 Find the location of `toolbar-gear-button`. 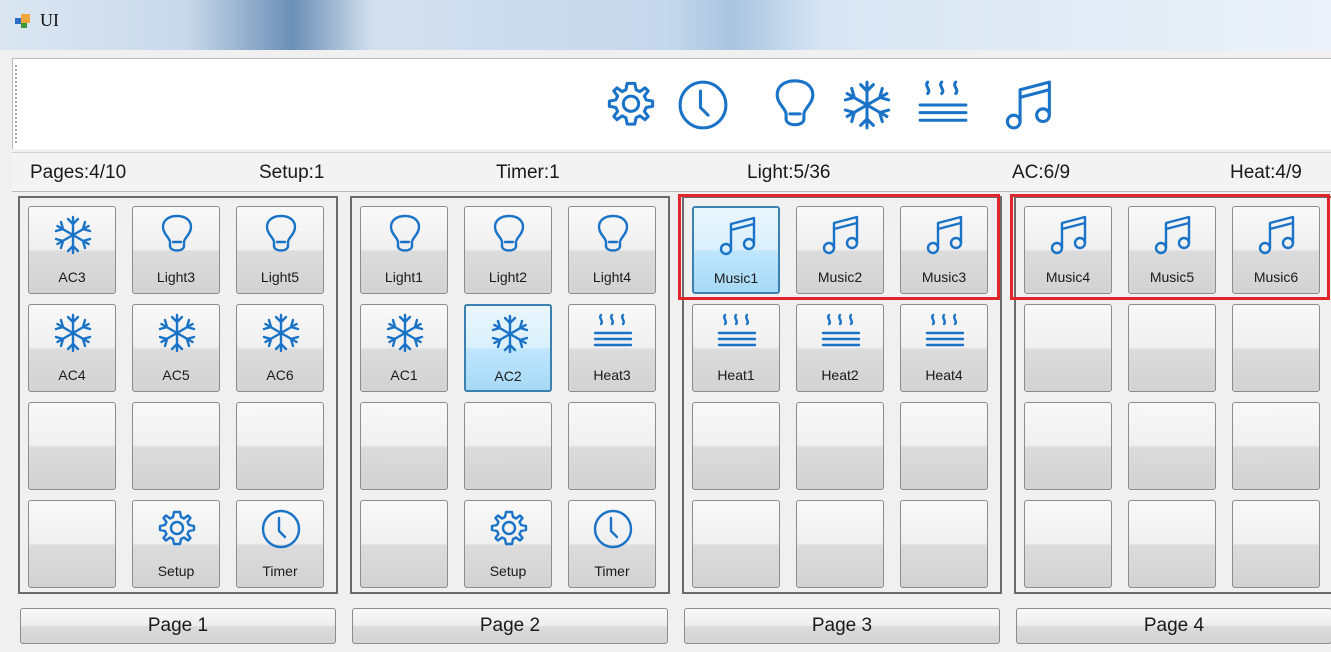

toolbar-gear-button is located at coordinates (631, 105).